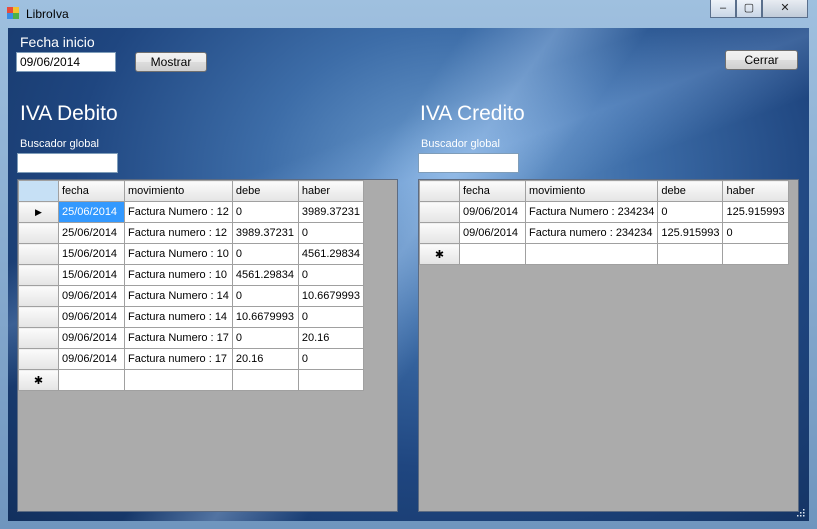 The image size is (817, 529). I want to click on table-cell: Factura numero : 10, so click(178, 275).